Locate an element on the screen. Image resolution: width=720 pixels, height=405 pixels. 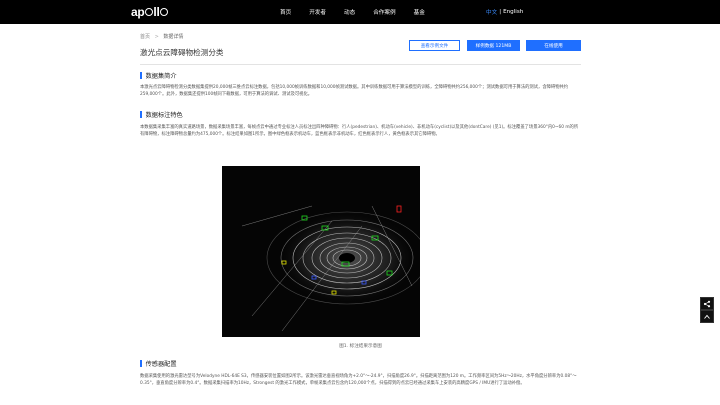
point-cloud-figure is located at coordinates (321, 251).